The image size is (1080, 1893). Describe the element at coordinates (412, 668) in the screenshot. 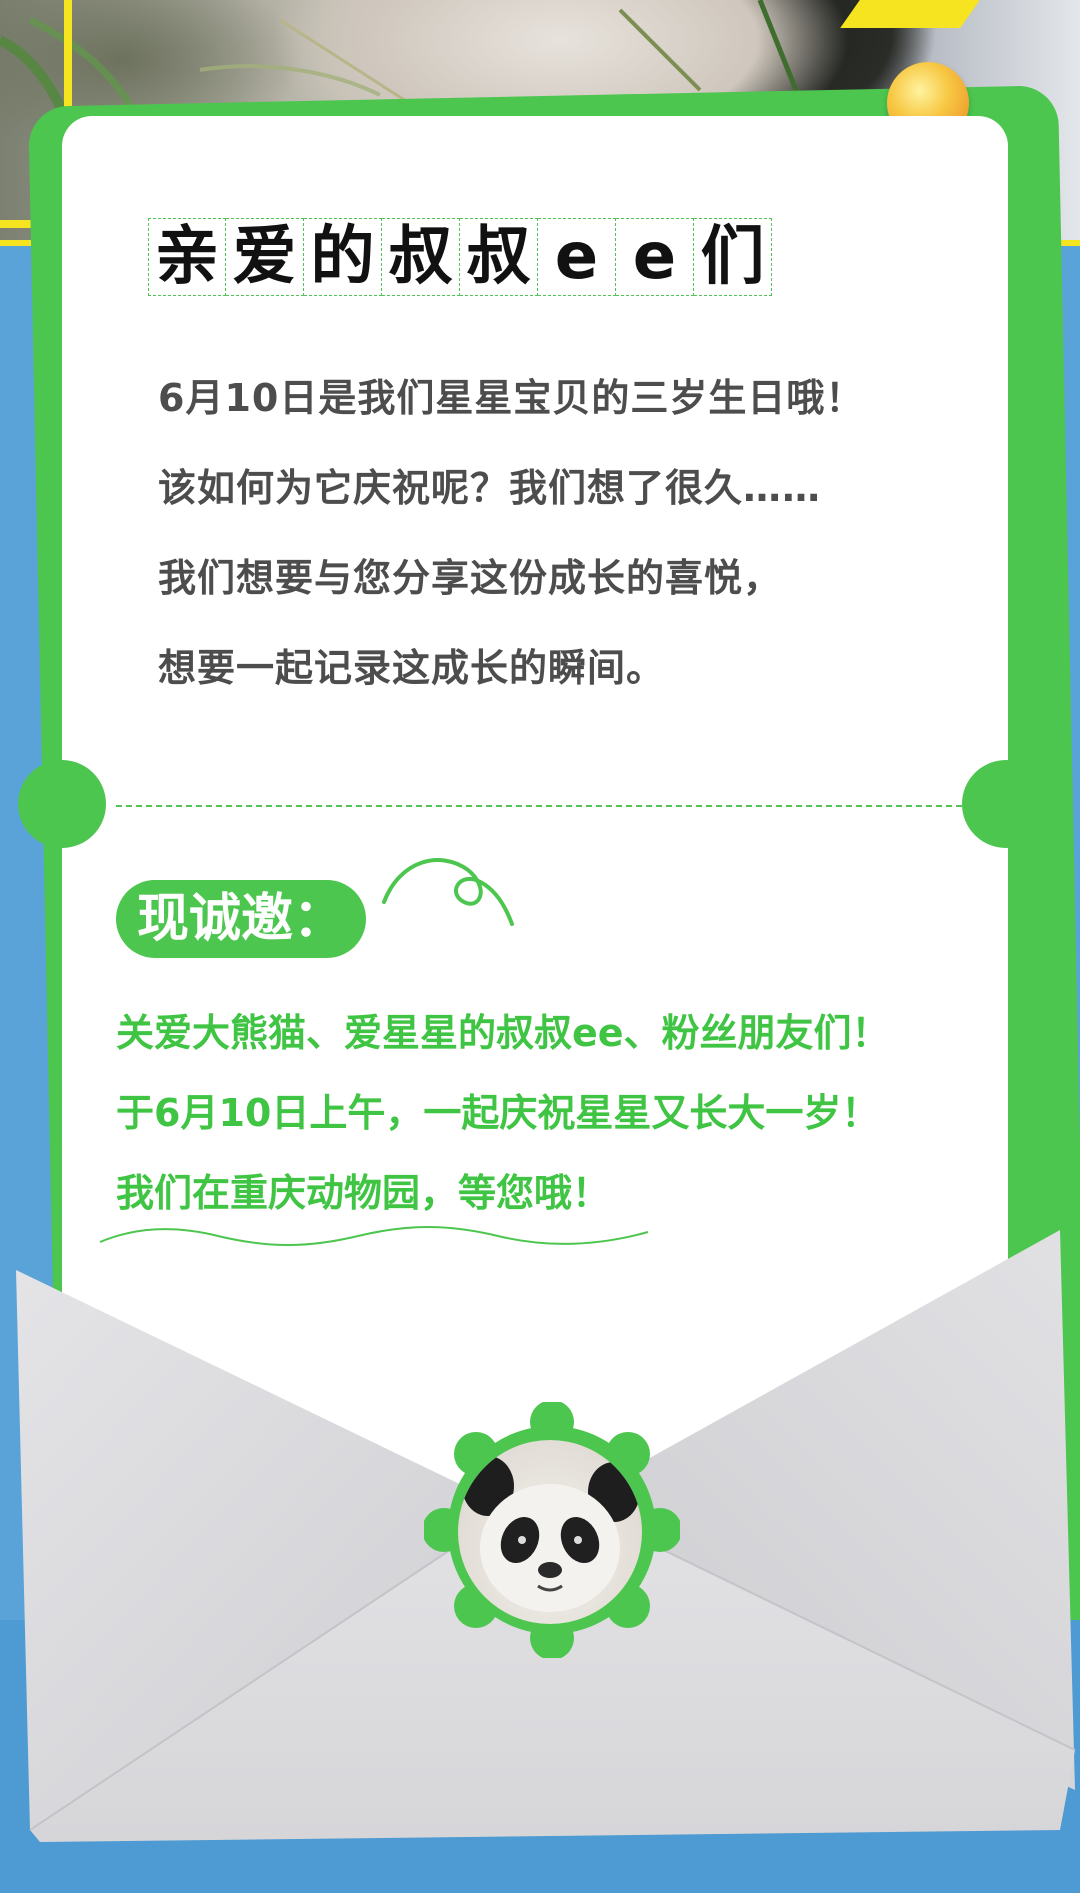

I see `intro-line: 想要一起记录这成长的瞬间。` at that location.